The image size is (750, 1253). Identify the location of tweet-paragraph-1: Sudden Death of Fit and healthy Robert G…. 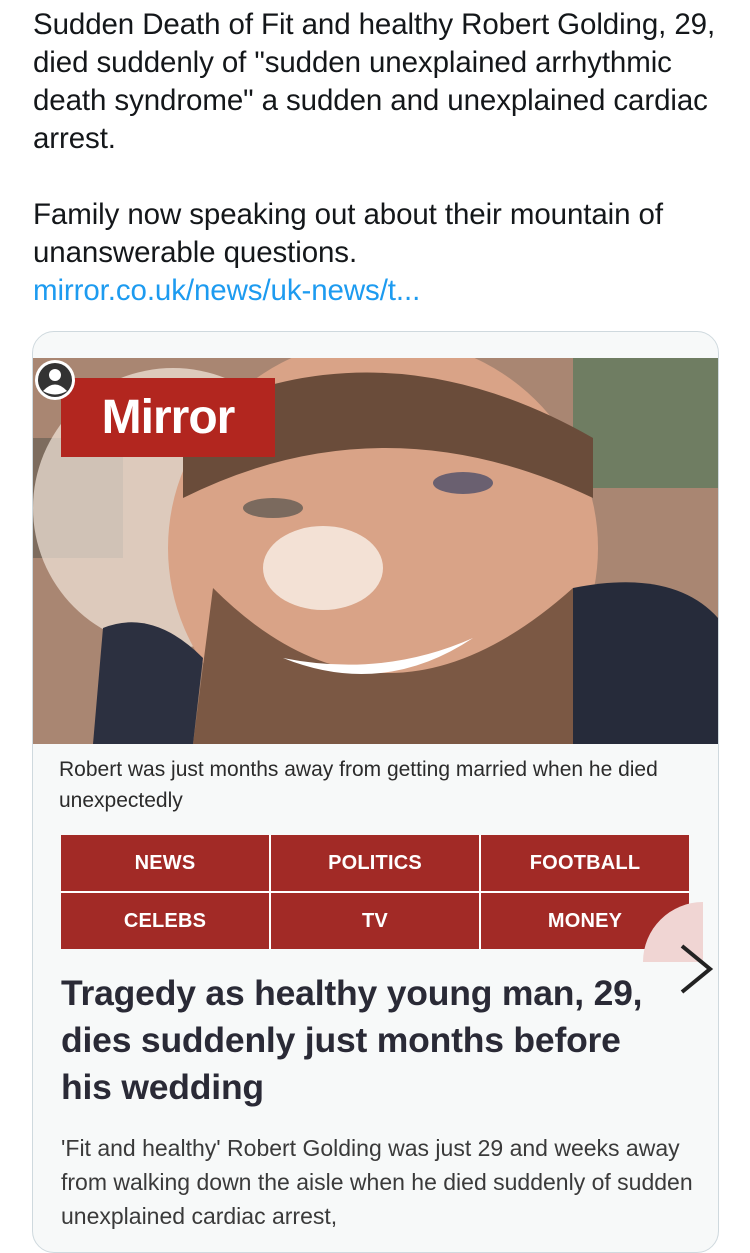
(374, 81).